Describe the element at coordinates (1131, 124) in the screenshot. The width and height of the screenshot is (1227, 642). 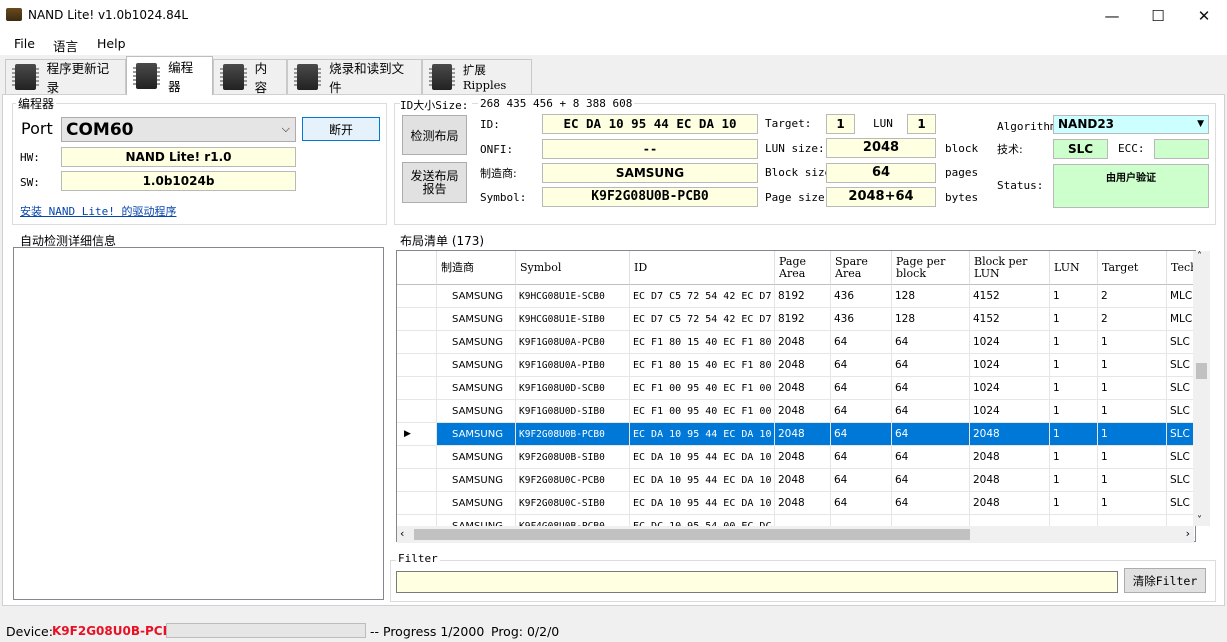
I see `algorithm-select: NAND23 ▼` at that location.